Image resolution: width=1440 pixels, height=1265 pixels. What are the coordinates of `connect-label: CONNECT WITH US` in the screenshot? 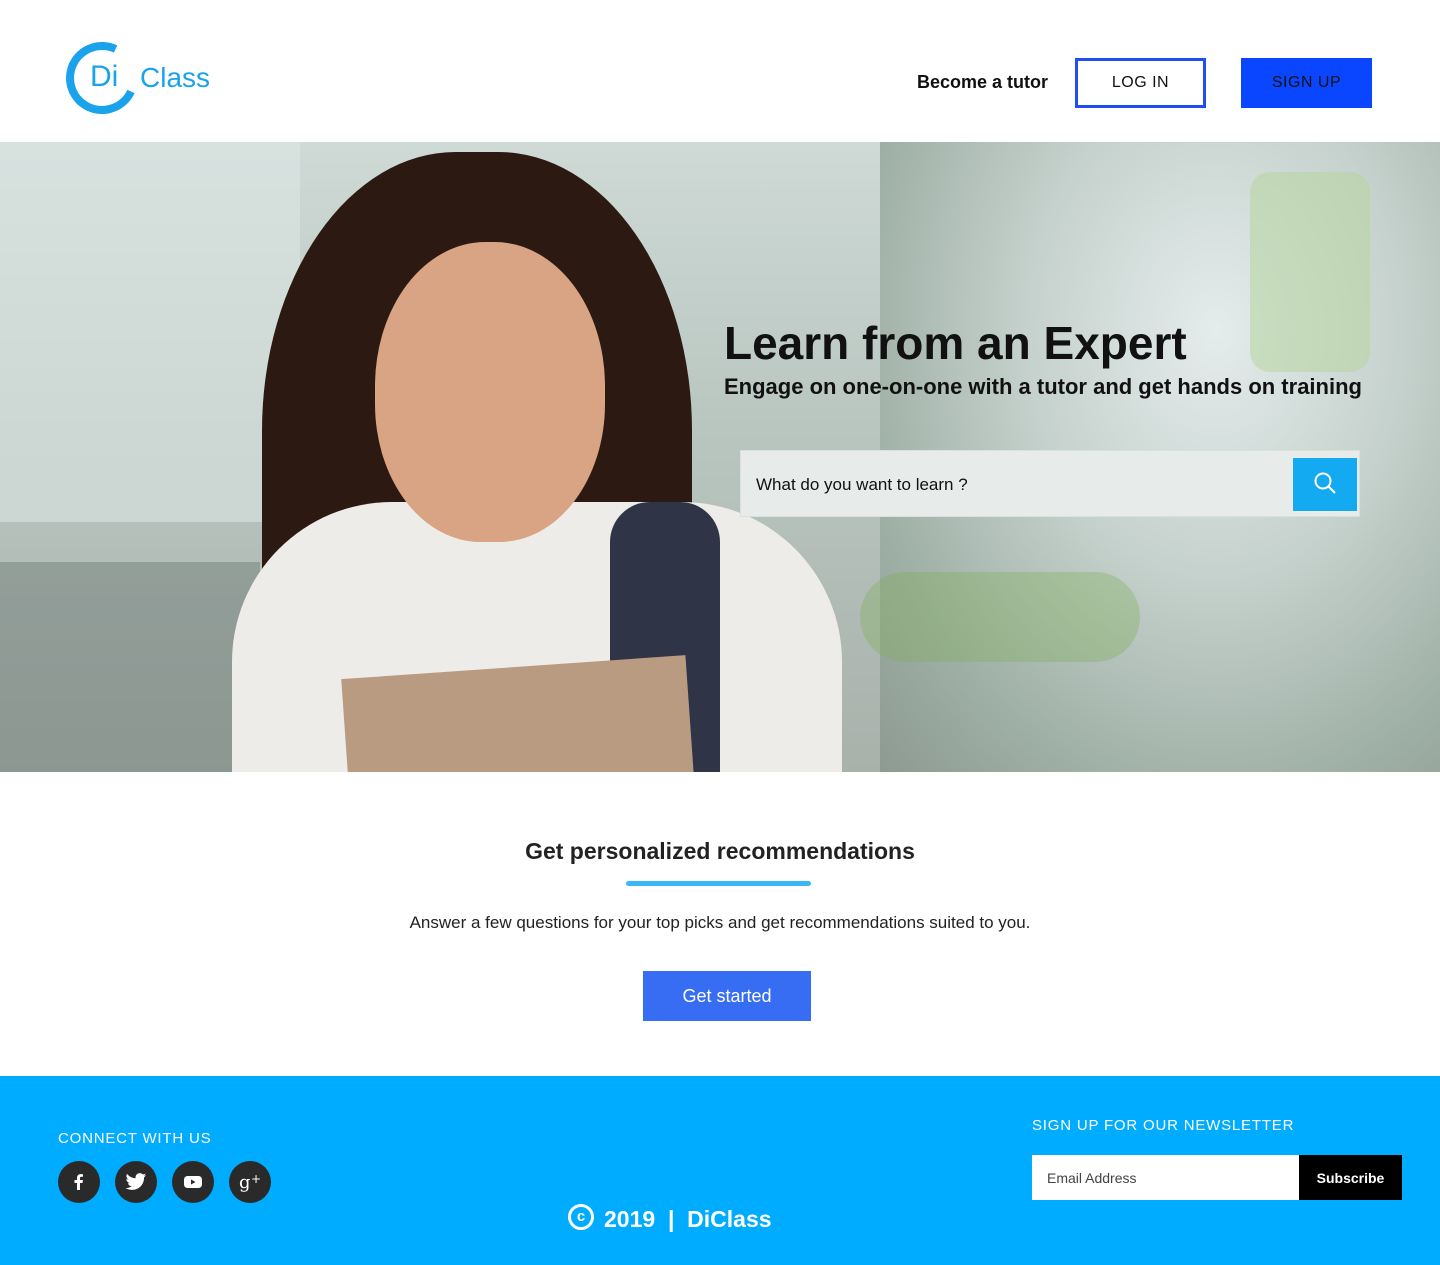 It's located at (135, 1138).